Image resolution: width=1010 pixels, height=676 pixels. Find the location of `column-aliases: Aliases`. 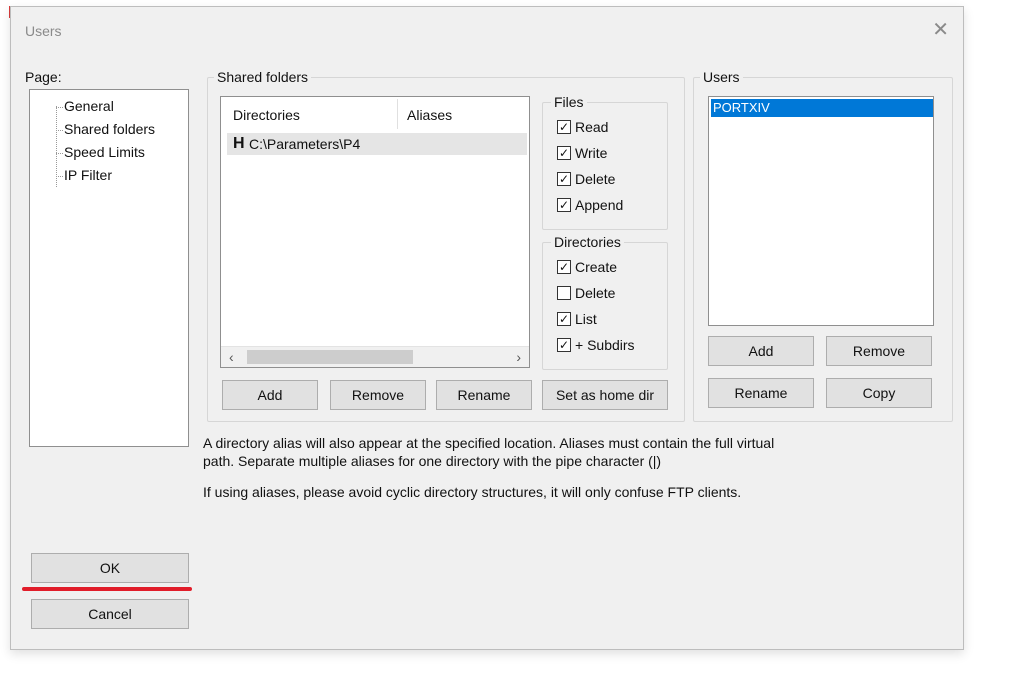

column-aliases: Aliases is located at coordinates (429, 115).